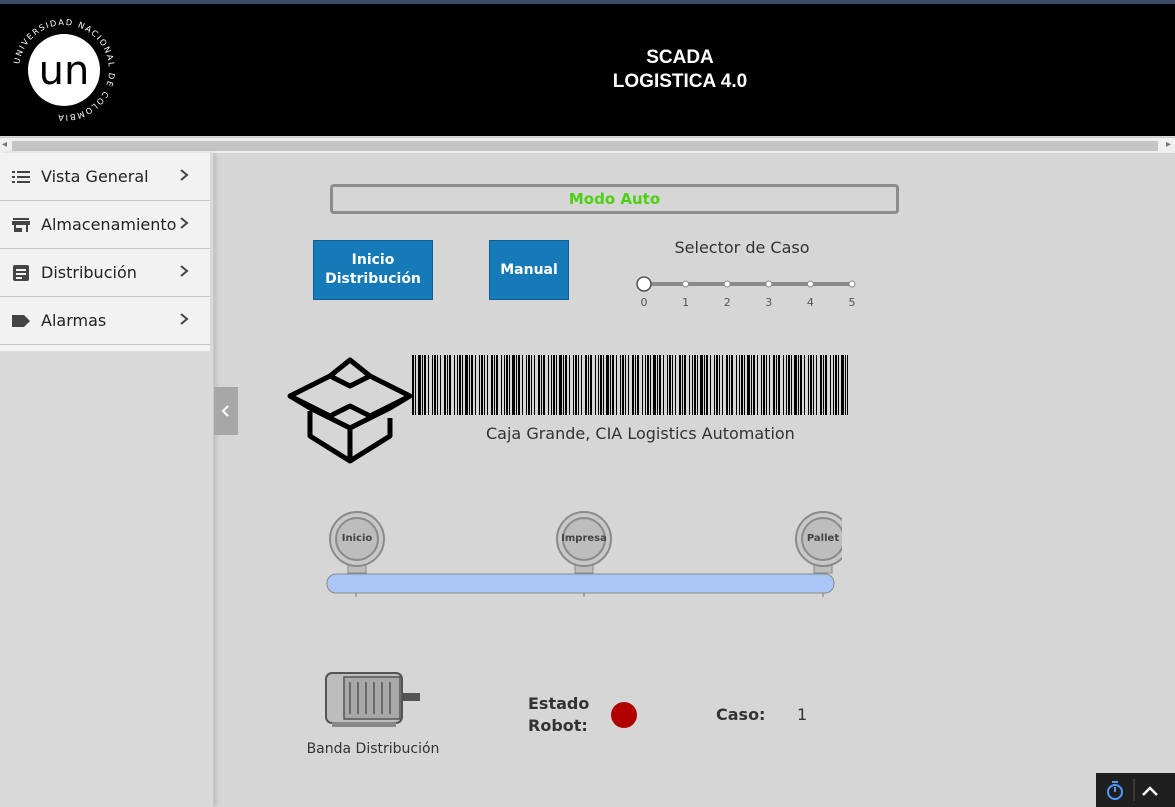  Describe the element at coordinates (357, 538) in the screenshot. I see `sensor-label-inicio: Inicio` at that location.